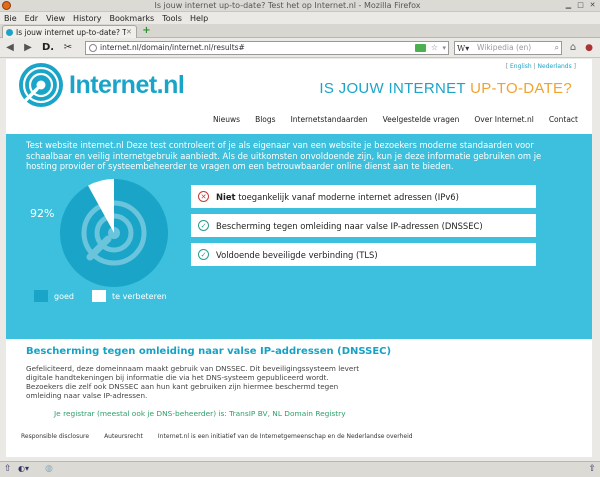 Image resolution: width=600 pixels, height=477 pixels. Describe the element at coordinates (10, 48) in the screenshot. I see `back-icon: ◀` at that location.